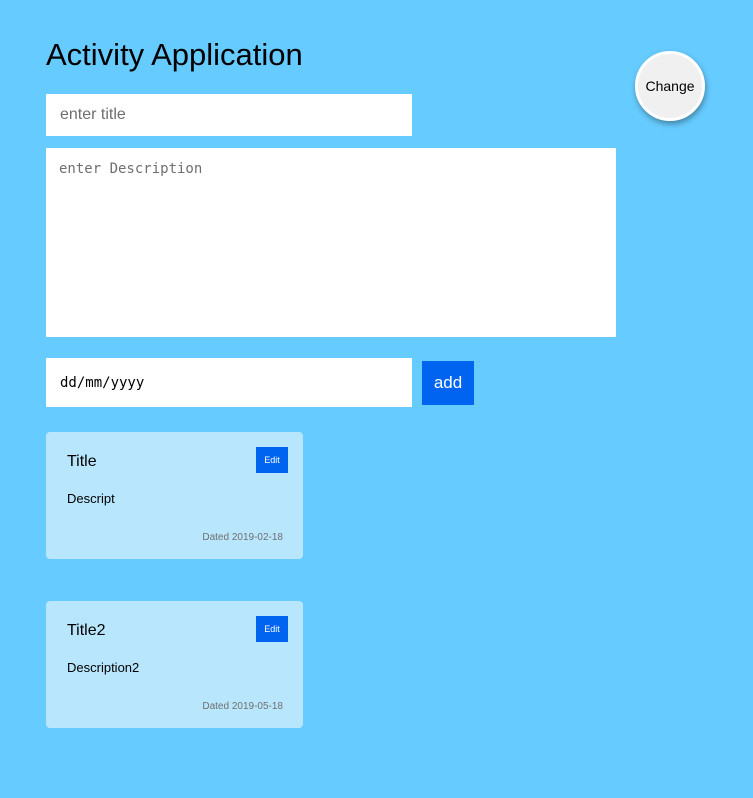 The image size is (753, 798). I want to click on add-button: add, so click(448, 383).